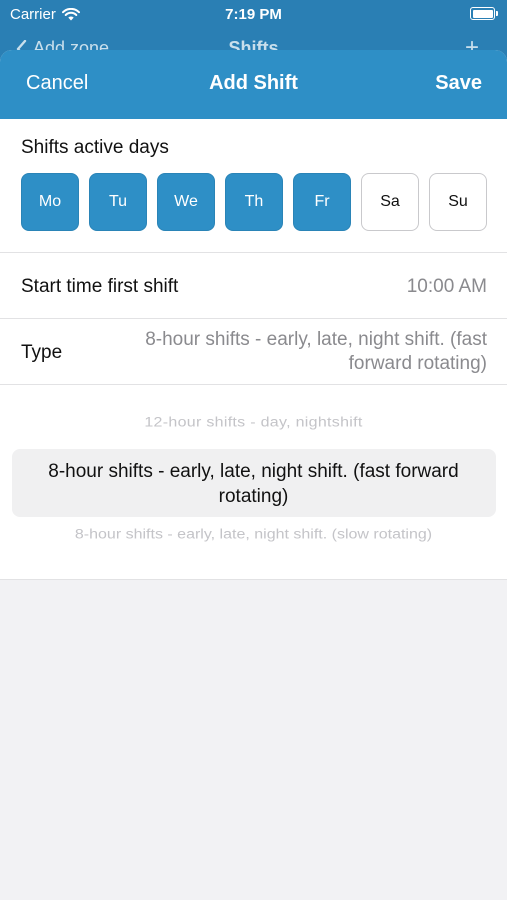 This screenshot has height=900, width=507. What do you see at coordinates (50, 202) in the screenshot?
I see `day-toggle-mo: Mo` at bounding box center [50, 202].